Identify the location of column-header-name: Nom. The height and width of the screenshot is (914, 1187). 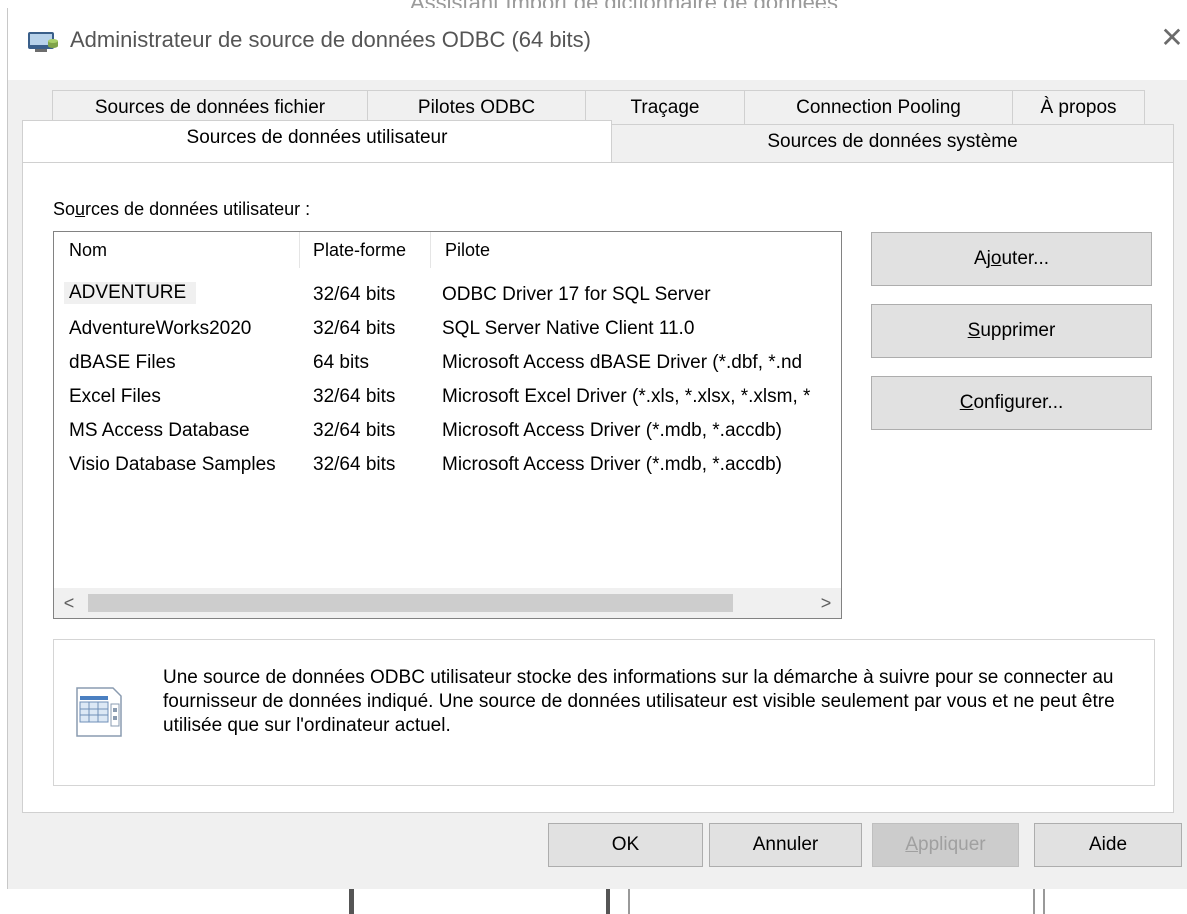
(176, 250).